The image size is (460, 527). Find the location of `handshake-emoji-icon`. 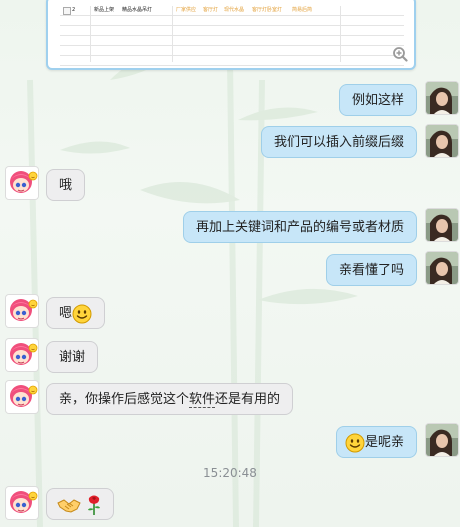

handshake-emoji-icon is located at coordinates (69, 505).